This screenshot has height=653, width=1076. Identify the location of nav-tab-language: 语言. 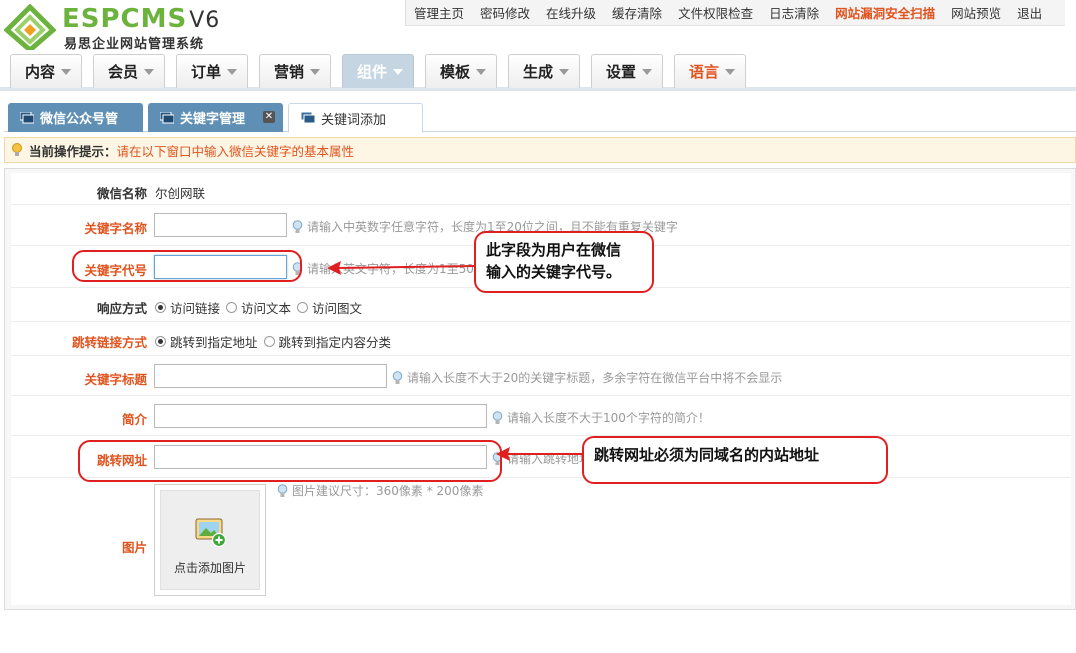
(710, 71).